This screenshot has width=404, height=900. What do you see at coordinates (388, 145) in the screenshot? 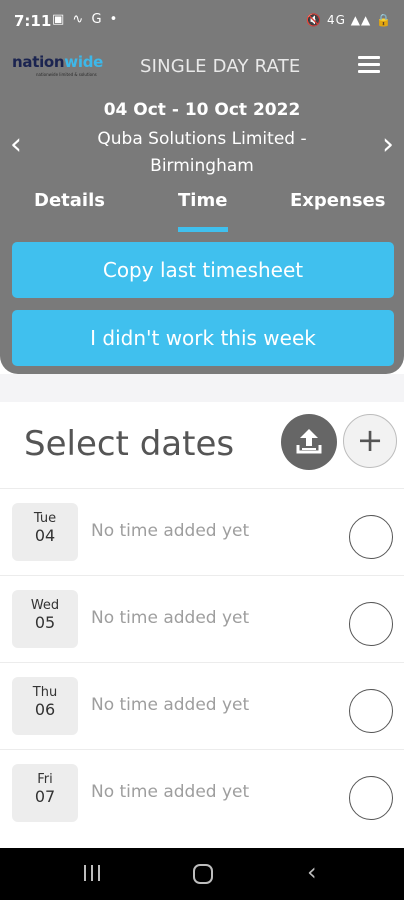
I see `chevron-right-icon: ›` at bounding box center [388, 145].